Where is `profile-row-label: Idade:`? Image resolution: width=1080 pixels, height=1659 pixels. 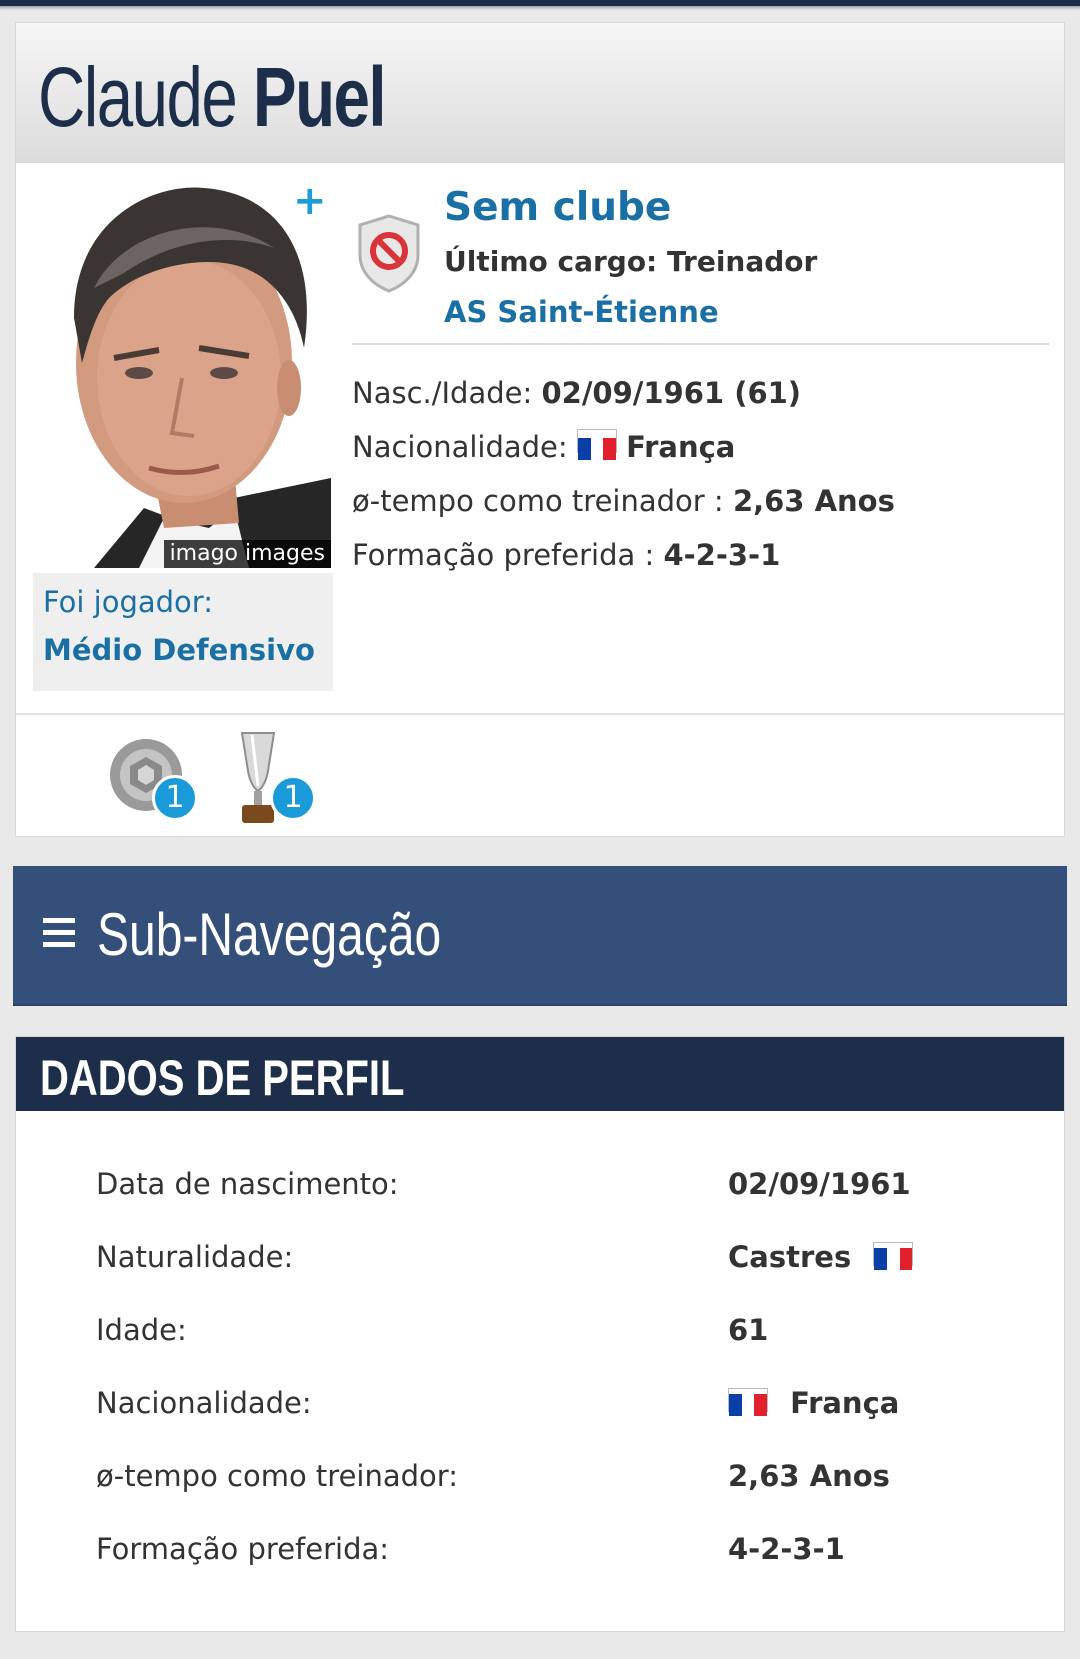 profile-row-label: Idade: is located at coordinates (141, 1330).